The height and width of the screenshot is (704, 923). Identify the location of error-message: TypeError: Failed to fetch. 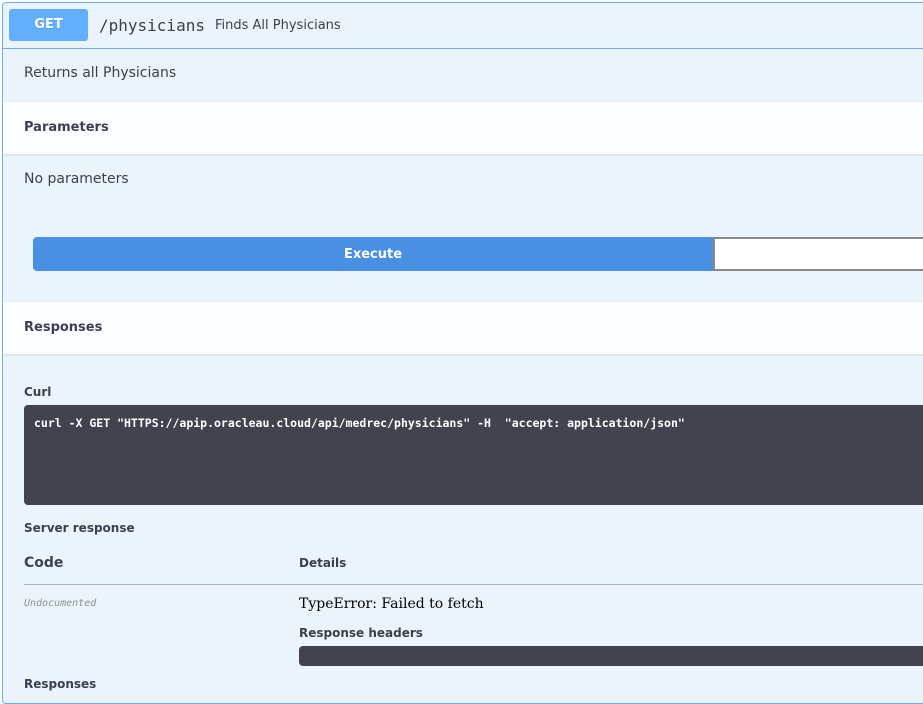
(391, 604).